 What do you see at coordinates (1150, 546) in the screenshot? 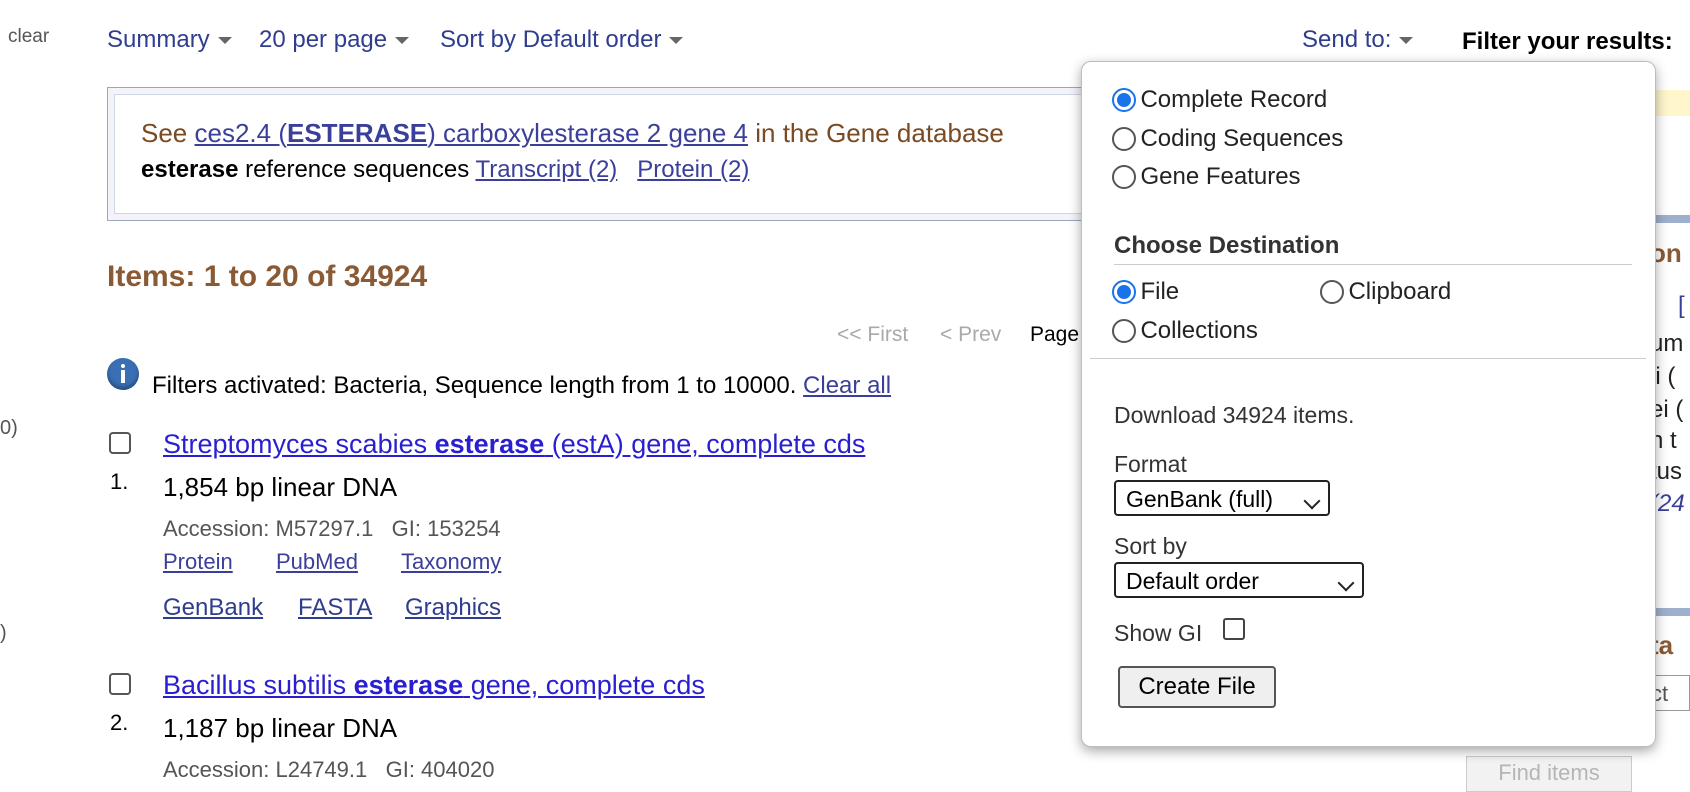
I see `sortby-label: Sort by` at bounding box center [1150, 546].